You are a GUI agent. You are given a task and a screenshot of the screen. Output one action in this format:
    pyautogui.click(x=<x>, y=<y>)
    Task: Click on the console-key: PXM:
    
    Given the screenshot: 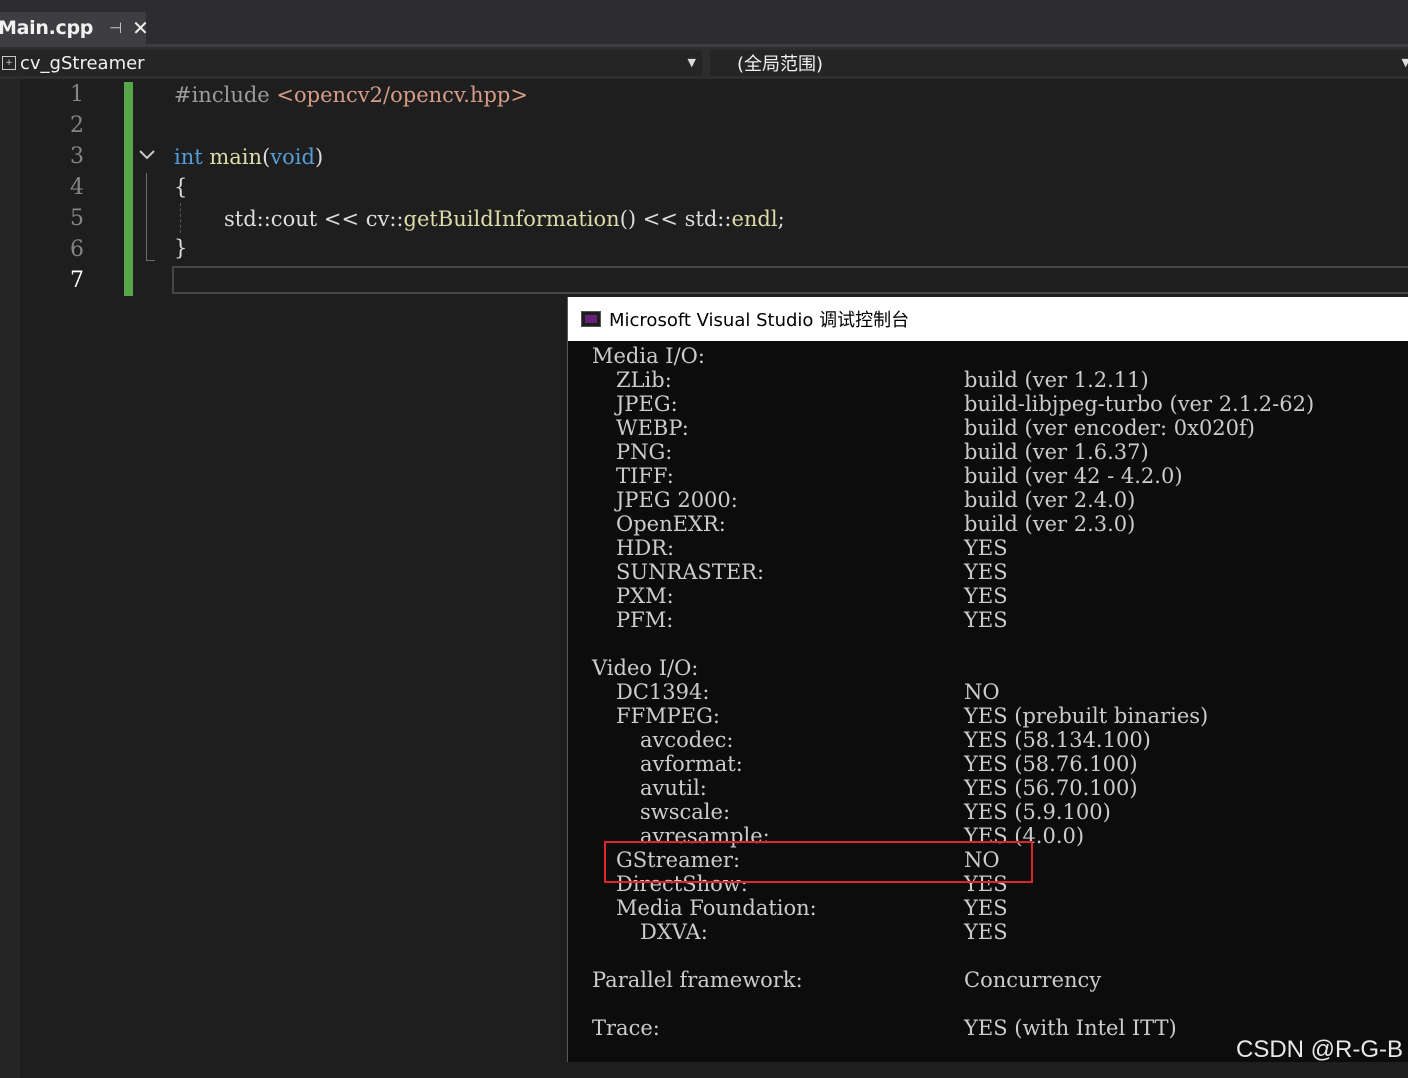 What is the action you would take?
    pyautogui.click(x=645, y=596)
    